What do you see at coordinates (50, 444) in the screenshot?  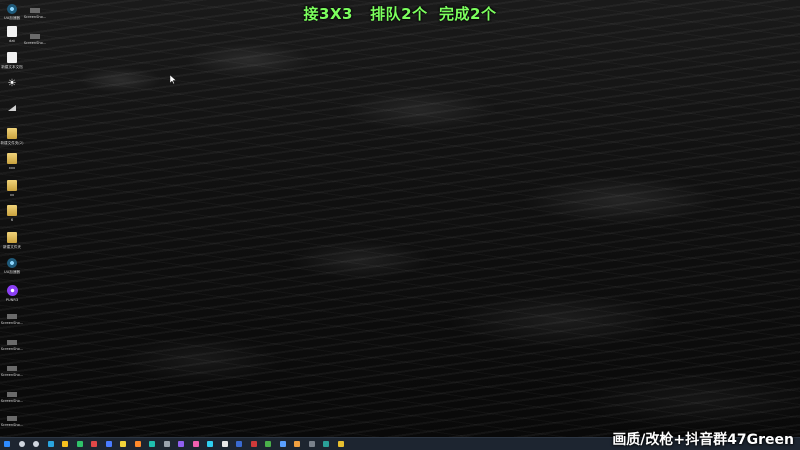 I see `taskbar-edge-icon` at bounding box center [50, 444].